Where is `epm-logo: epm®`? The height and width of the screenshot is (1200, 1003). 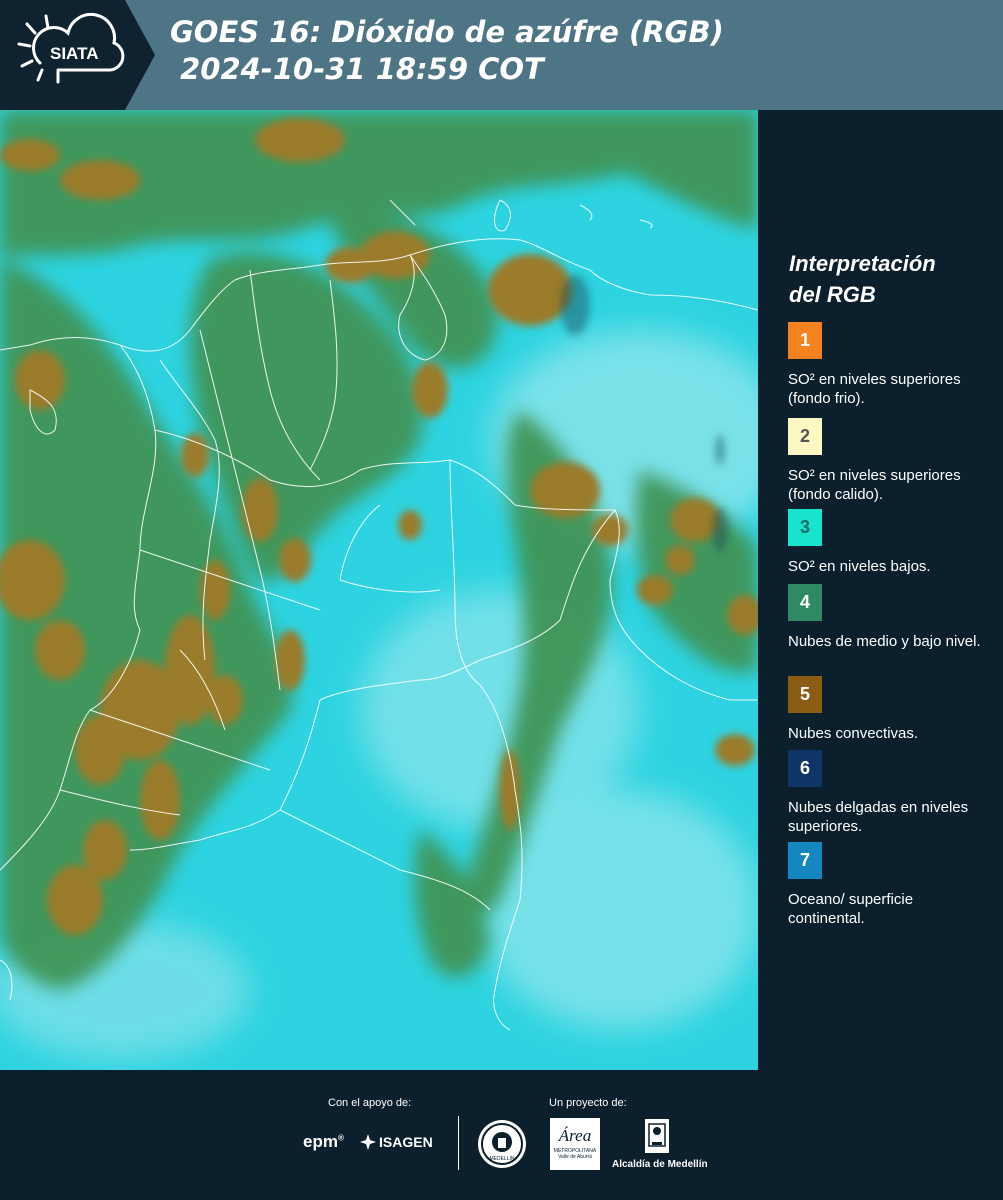 epm-logo: epm® is located at coordinates (323, 1142).